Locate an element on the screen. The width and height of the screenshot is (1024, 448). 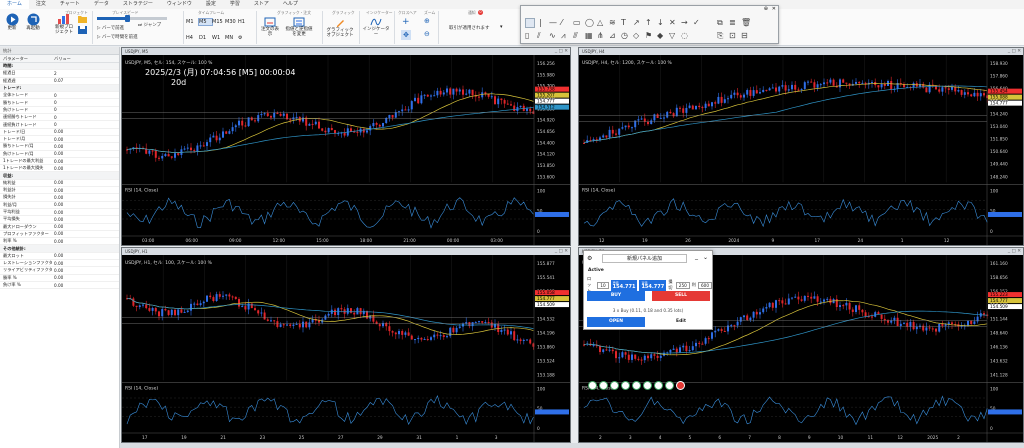
delete-icon: 🗑 is located at coordinates (746, 22).